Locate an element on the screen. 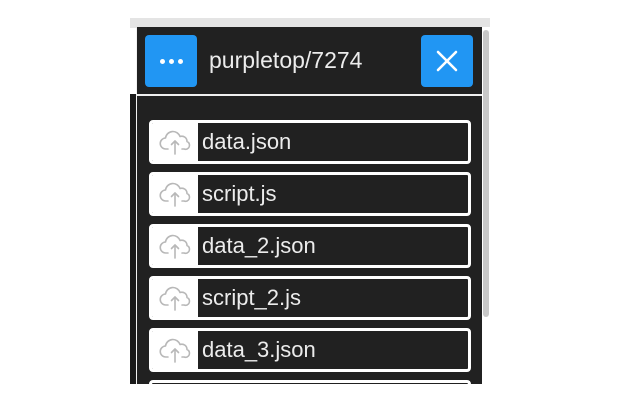 Image resolution: width=640 pixels, height=400 pixels. file-item: data_2.json is located at coordinates (310, 246).